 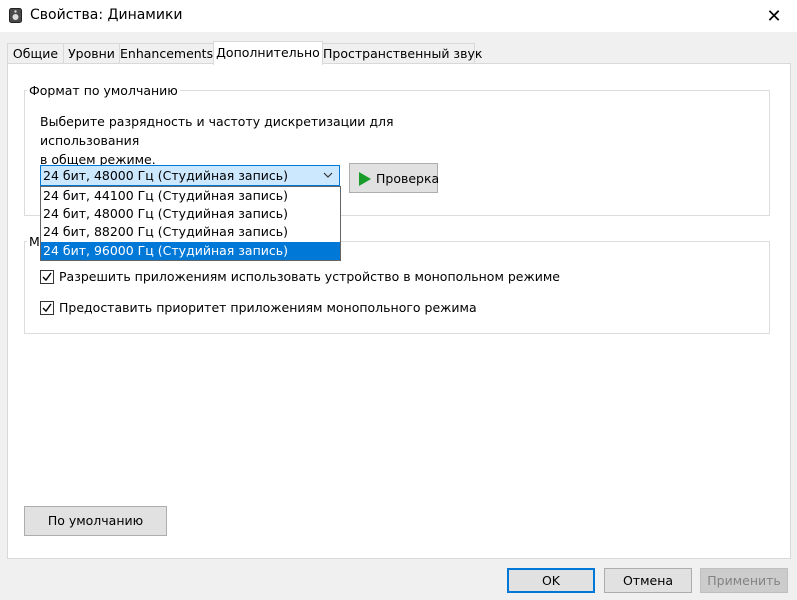 I want to click on tab-enhancements: Enhancements, so click(x=166, y=53).